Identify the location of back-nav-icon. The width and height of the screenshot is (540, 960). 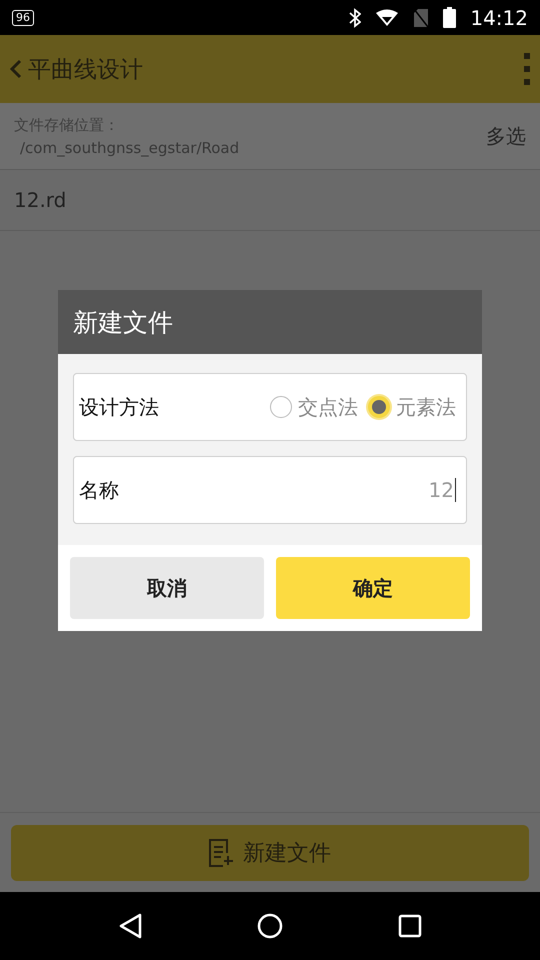
(130, 926).